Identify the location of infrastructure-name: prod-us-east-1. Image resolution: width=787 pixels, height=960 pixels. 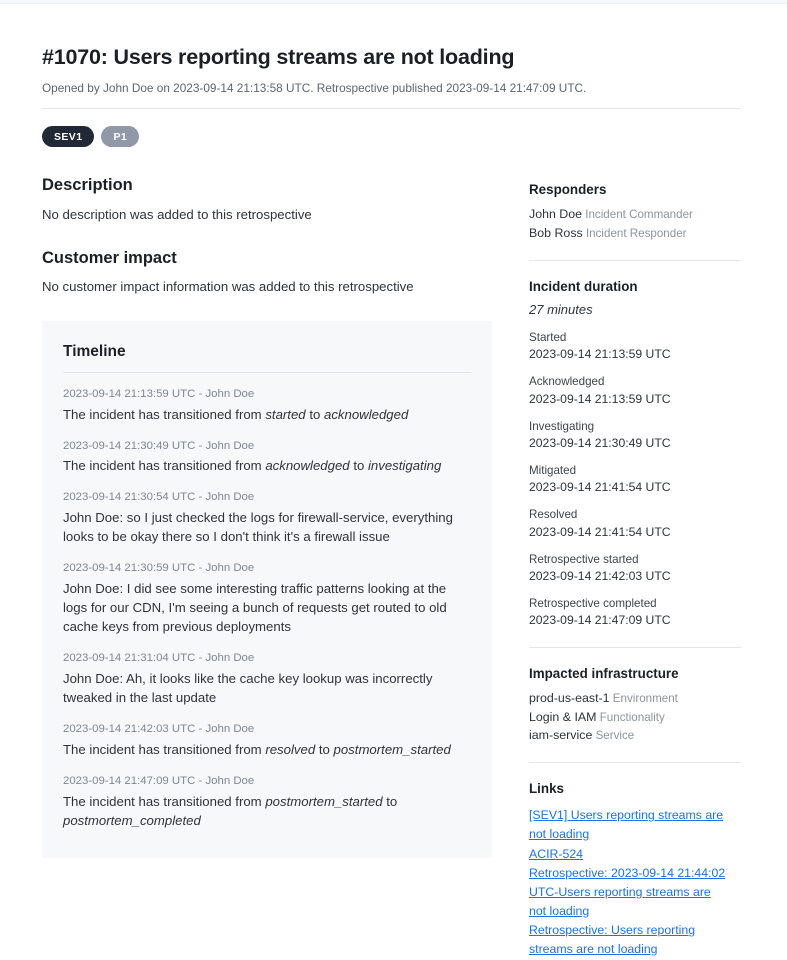
(569, 698).